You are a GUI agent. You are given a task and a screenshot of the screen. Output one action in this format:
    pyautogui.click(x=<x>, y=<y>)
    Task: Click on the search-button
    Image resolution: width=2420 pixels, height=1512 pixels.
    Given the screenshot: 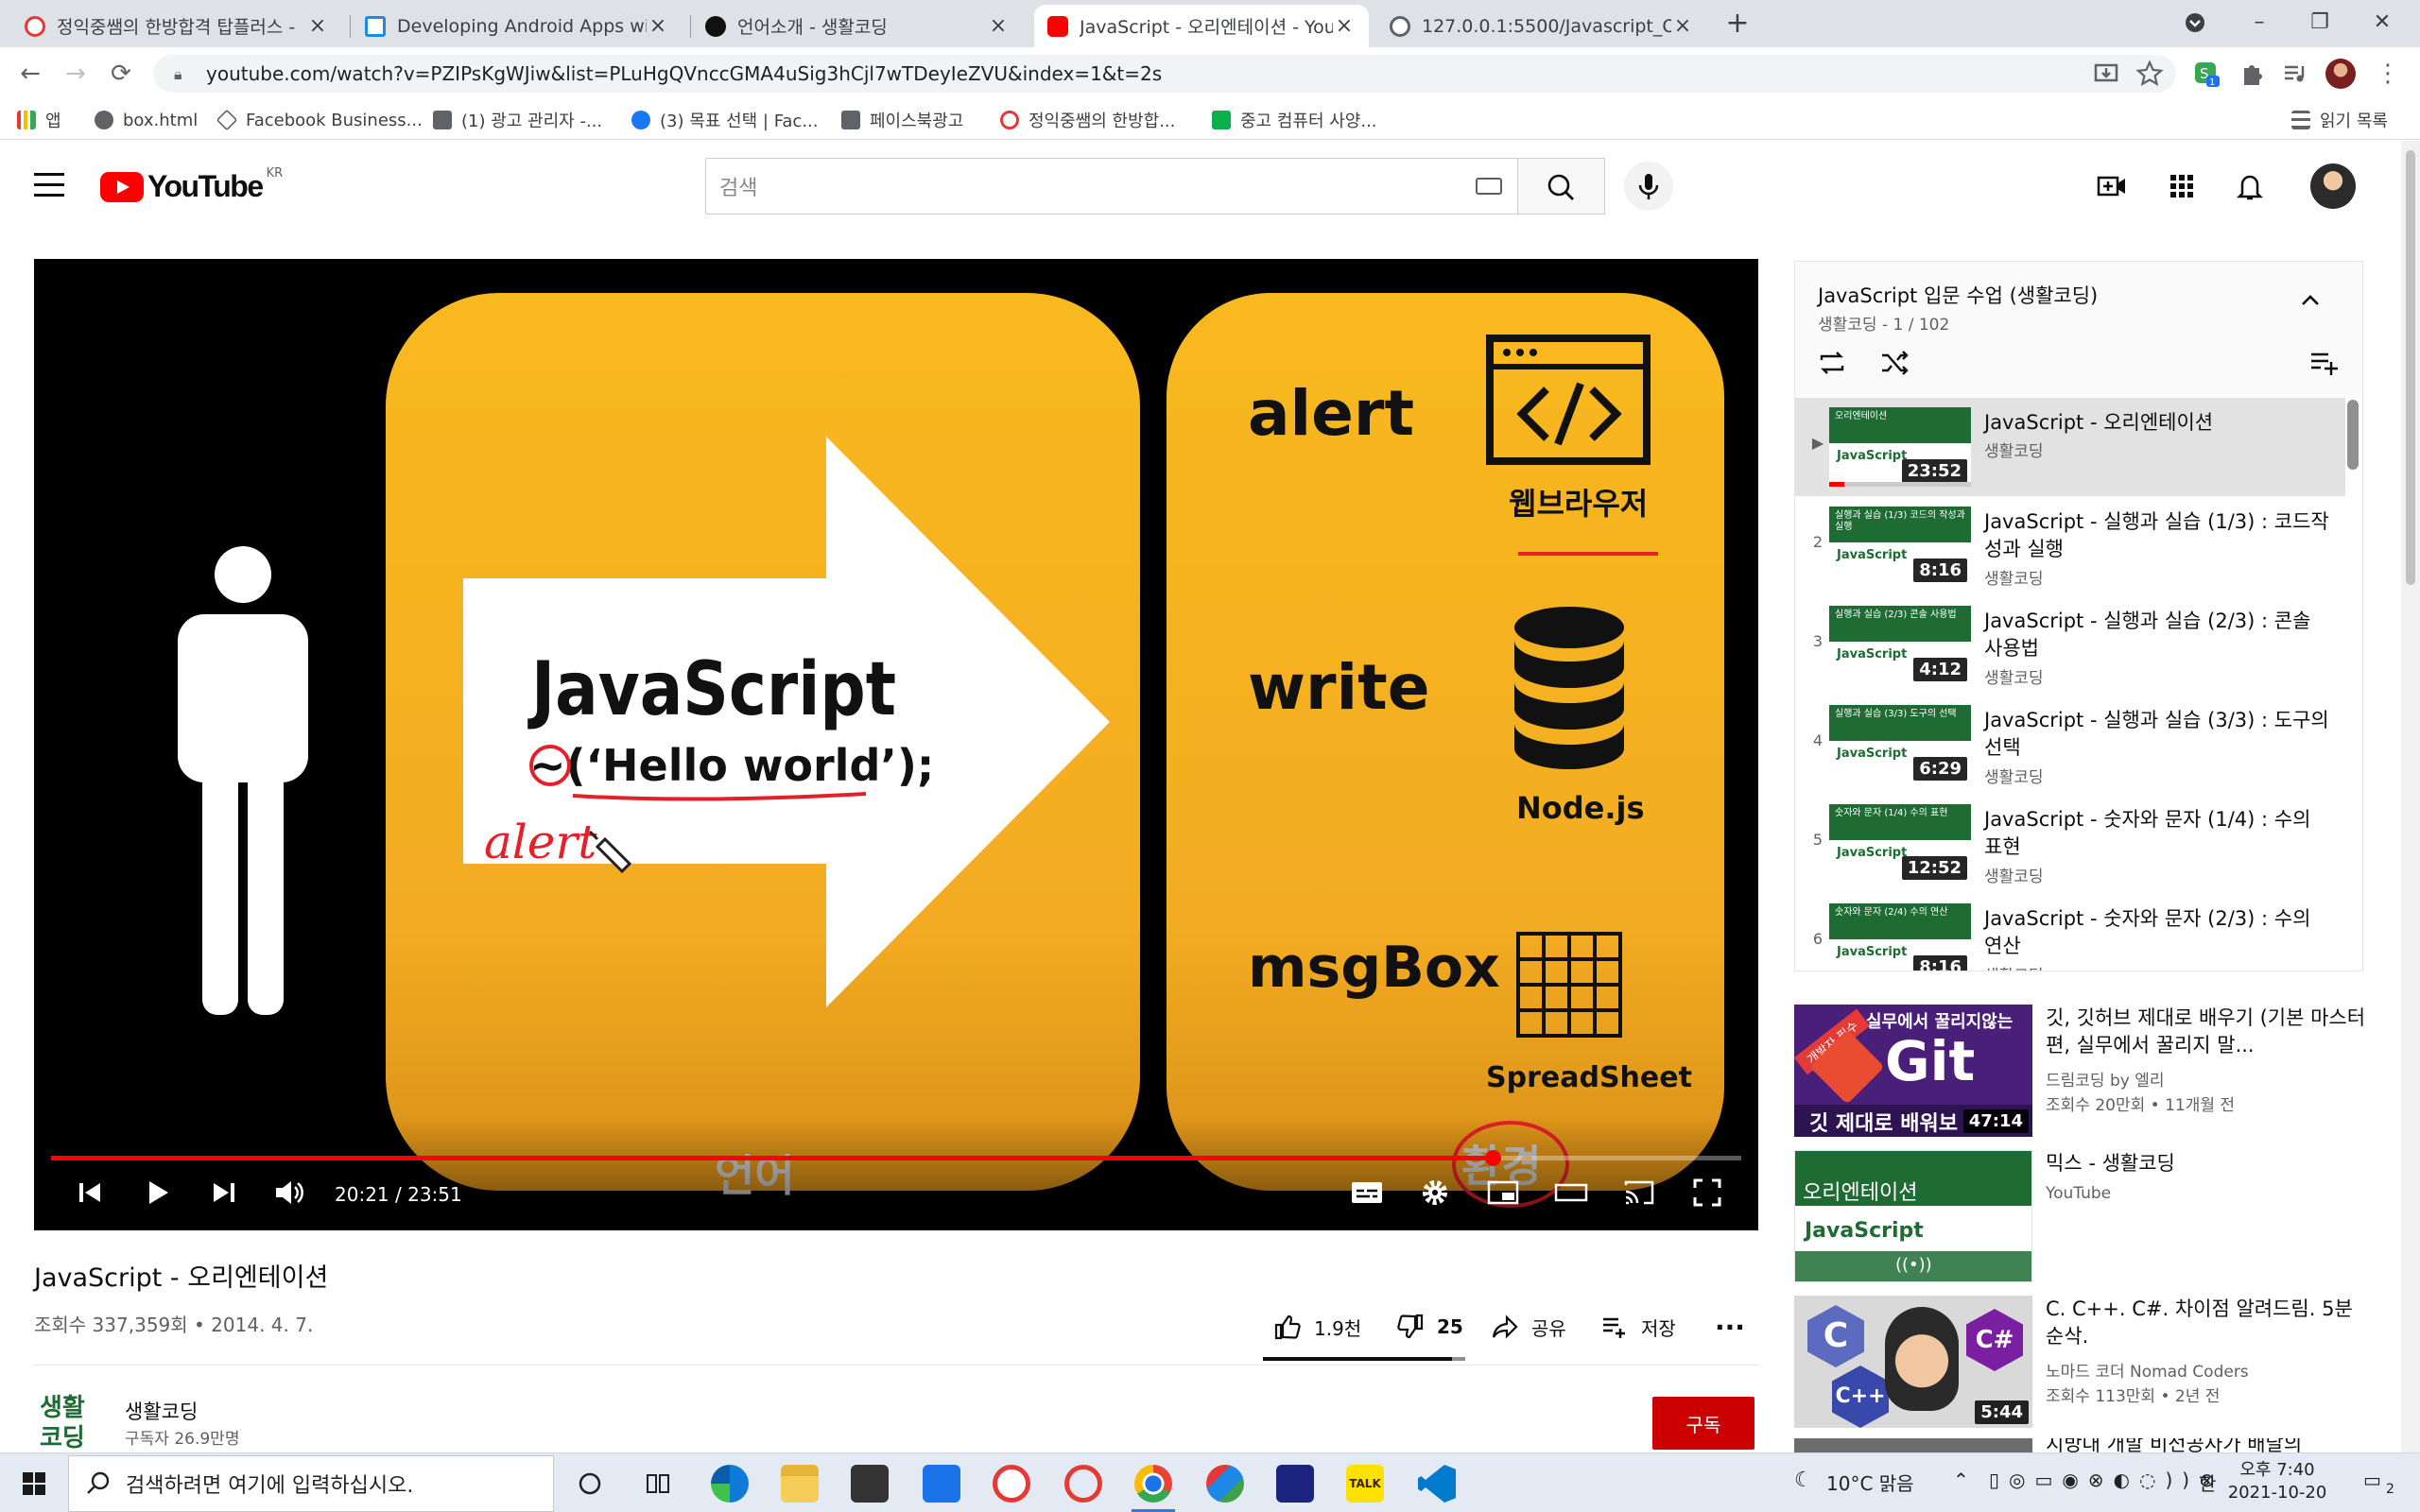 What is the action you would take?
    pyautogui.click(x=1561, y=186)
    